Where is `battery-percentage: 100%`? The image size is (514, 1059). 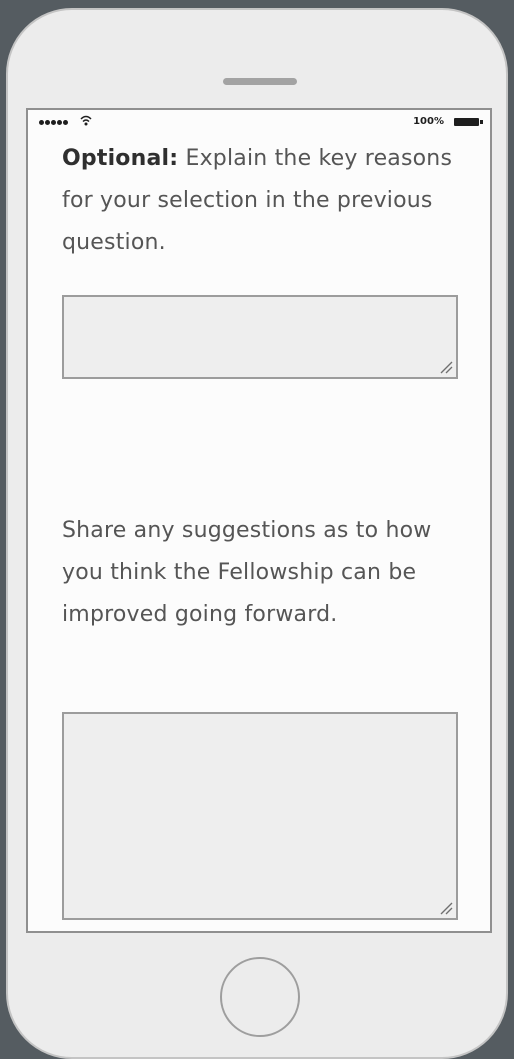
battery-percentage: 100% is located at coordinates (428, 121).